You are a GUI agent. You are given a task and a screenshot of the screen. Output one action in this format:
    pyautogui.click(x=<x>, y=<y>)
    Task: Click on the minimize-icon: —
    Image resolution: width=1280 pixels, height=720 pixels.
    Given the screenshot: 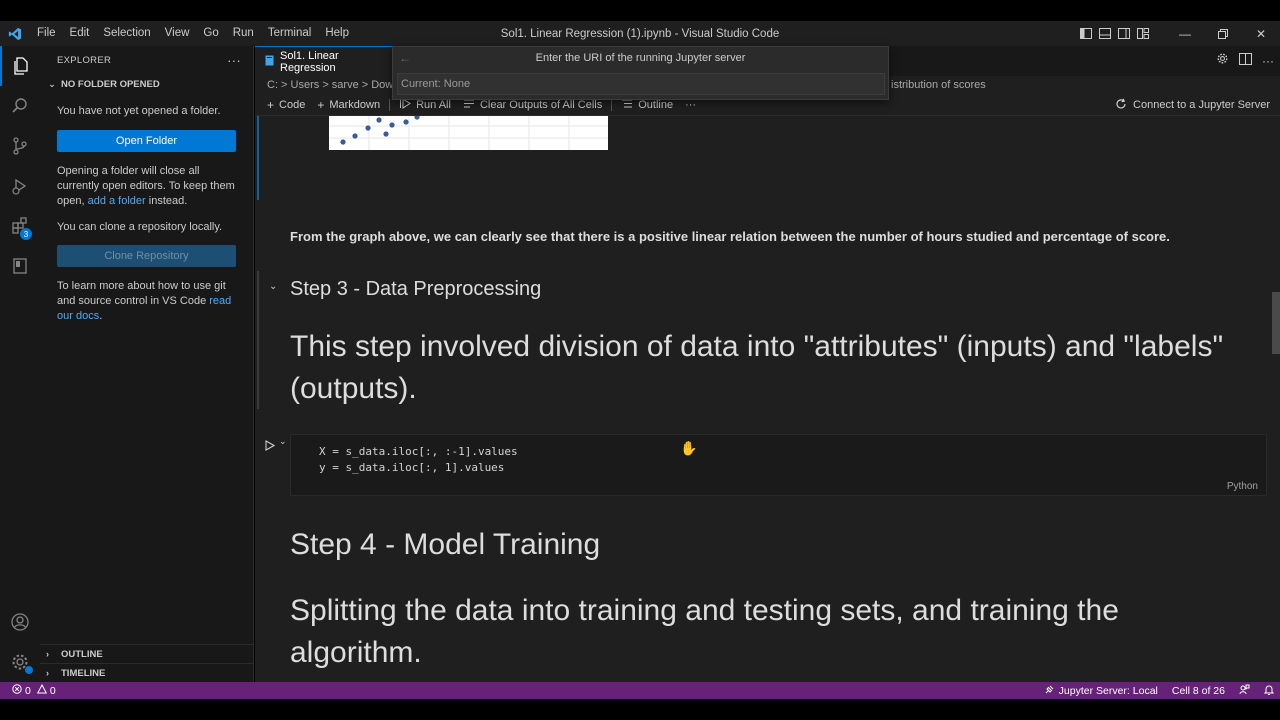 What is the action you would take?
    pyautogui.click(x=1185, y=33)
    